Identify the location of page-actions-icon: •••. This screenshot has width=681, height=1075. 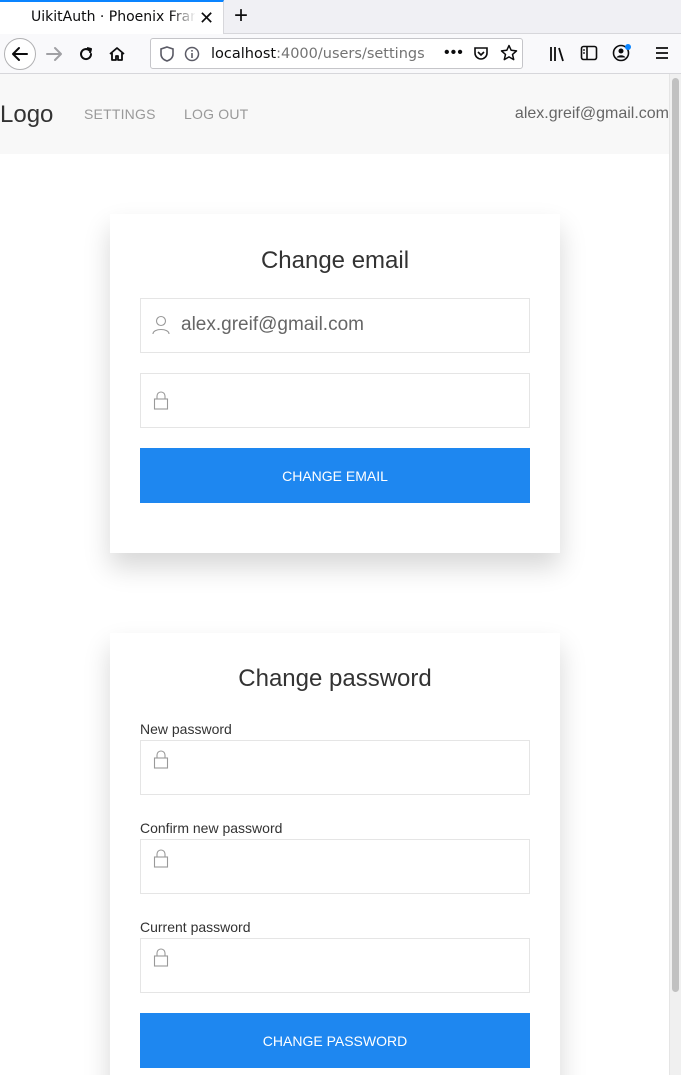
(454, 53).